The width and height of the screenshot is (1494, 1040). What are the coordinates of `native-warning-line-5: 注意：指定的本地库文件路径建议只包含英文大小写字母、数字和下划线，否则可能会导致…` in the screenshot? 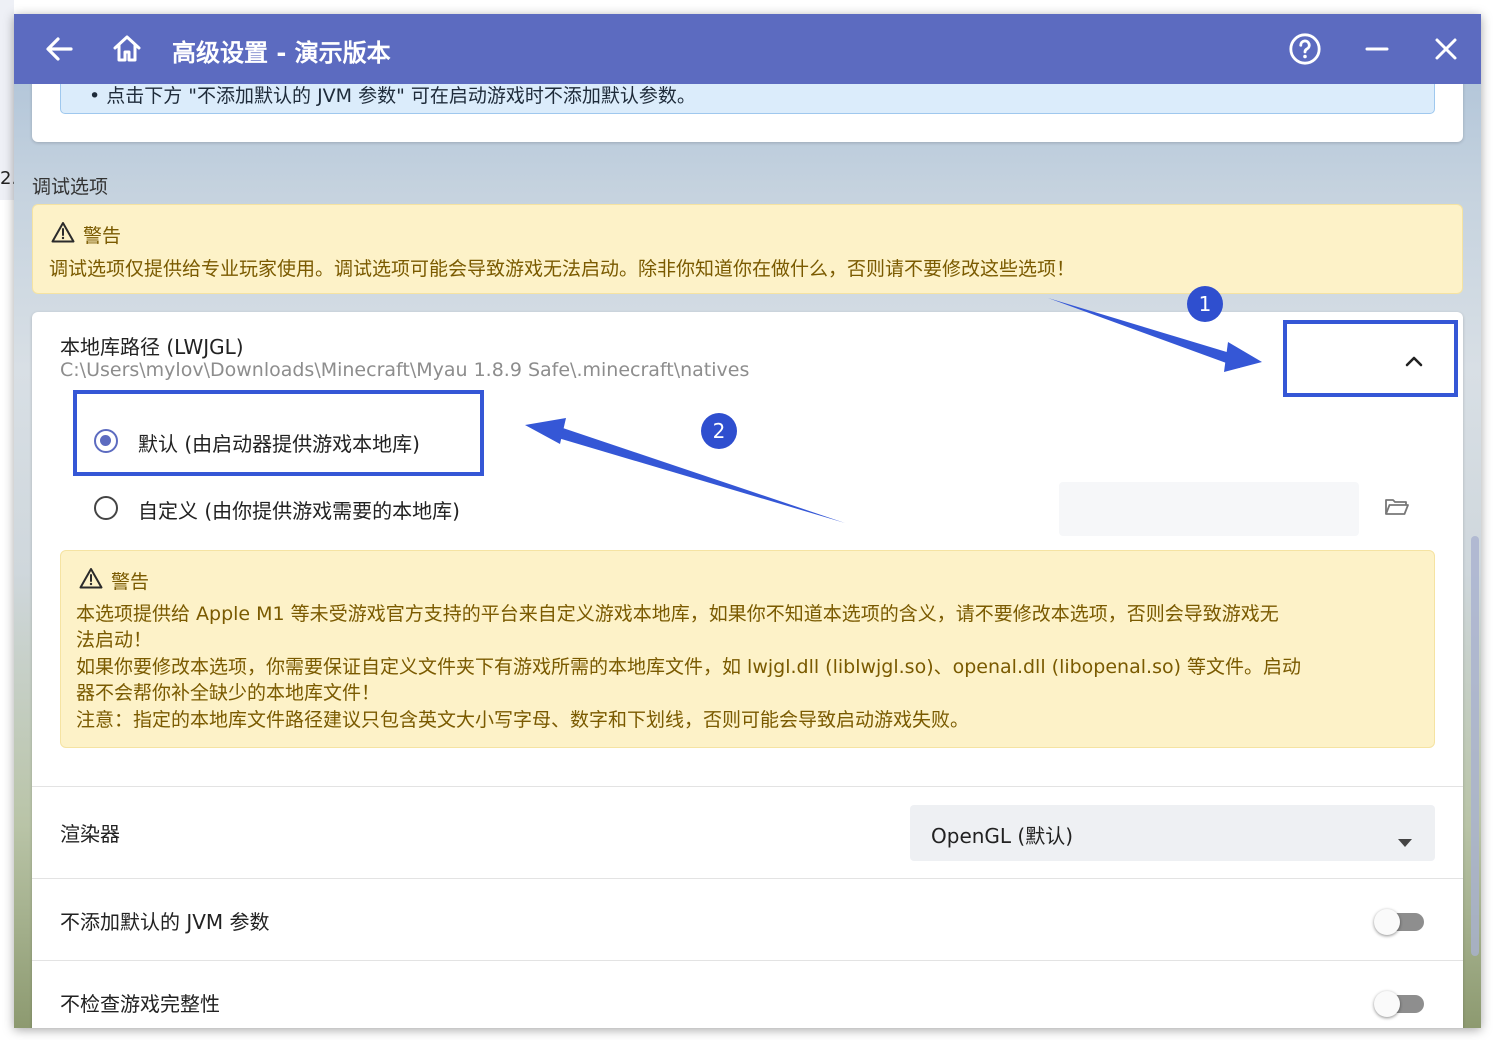 It's located at (523, 720).